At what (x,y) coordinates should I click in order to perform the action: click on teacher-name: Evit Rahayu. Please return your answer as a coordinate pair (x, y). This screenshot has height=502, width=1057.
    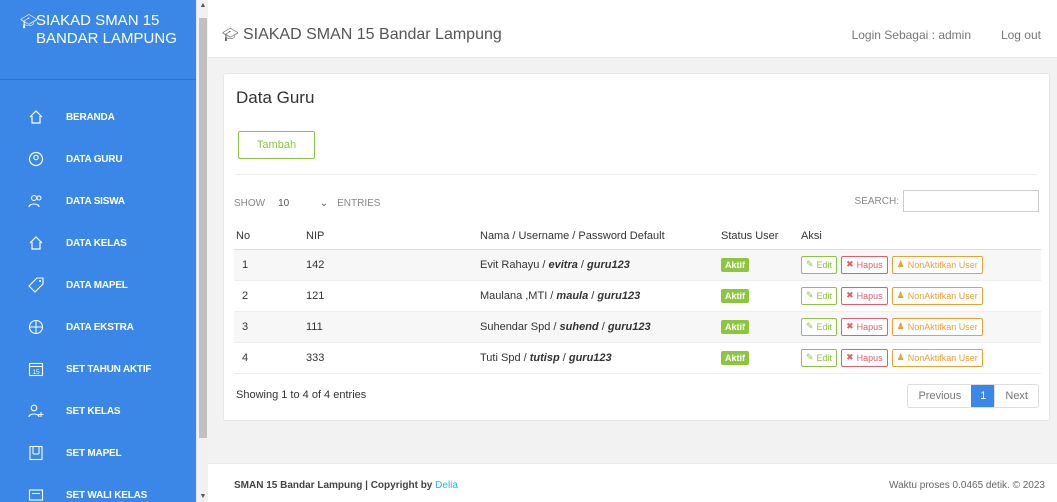
    Looking at the image, I should click on (510, 264).